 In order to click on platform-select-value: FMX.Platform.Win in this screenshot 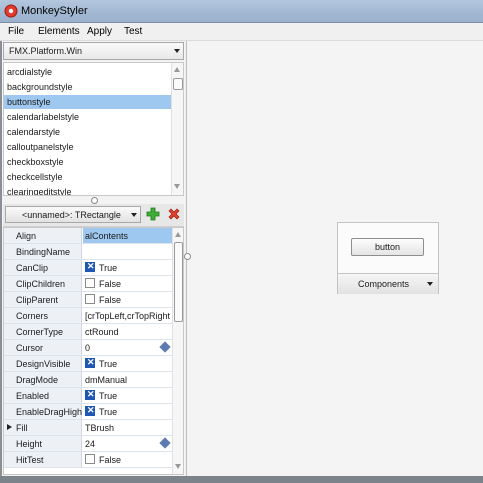, I will do `click(46, 51)`.